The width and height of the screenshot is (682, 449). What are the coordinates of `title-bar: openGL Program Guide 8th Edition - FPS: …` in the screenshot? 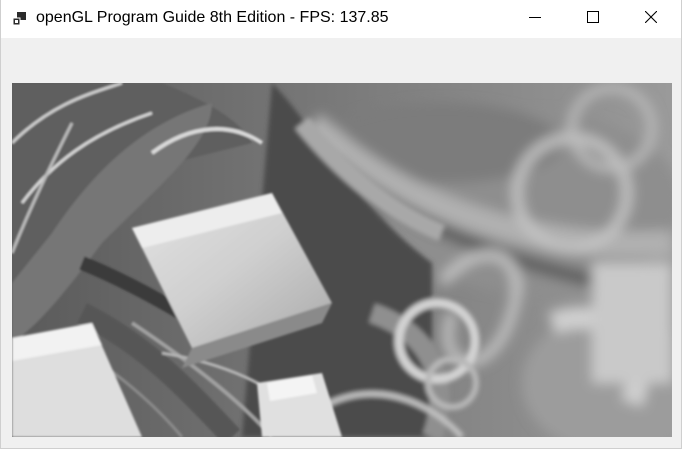 It's located at (341, 19).